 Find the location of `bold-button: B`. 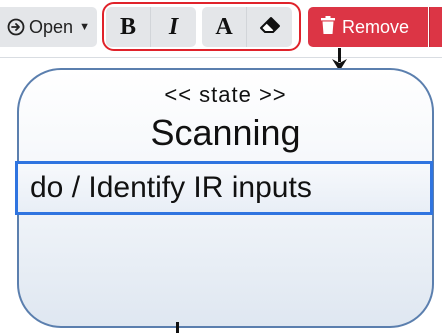

bold-button: B is located at coordinates (128, 27).